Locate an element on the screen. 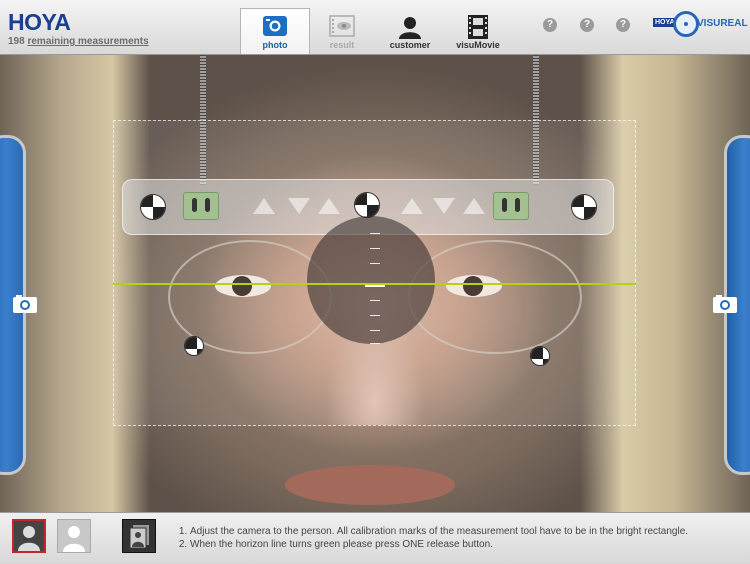  result-eye-icon is located at coordinates (342, 27).